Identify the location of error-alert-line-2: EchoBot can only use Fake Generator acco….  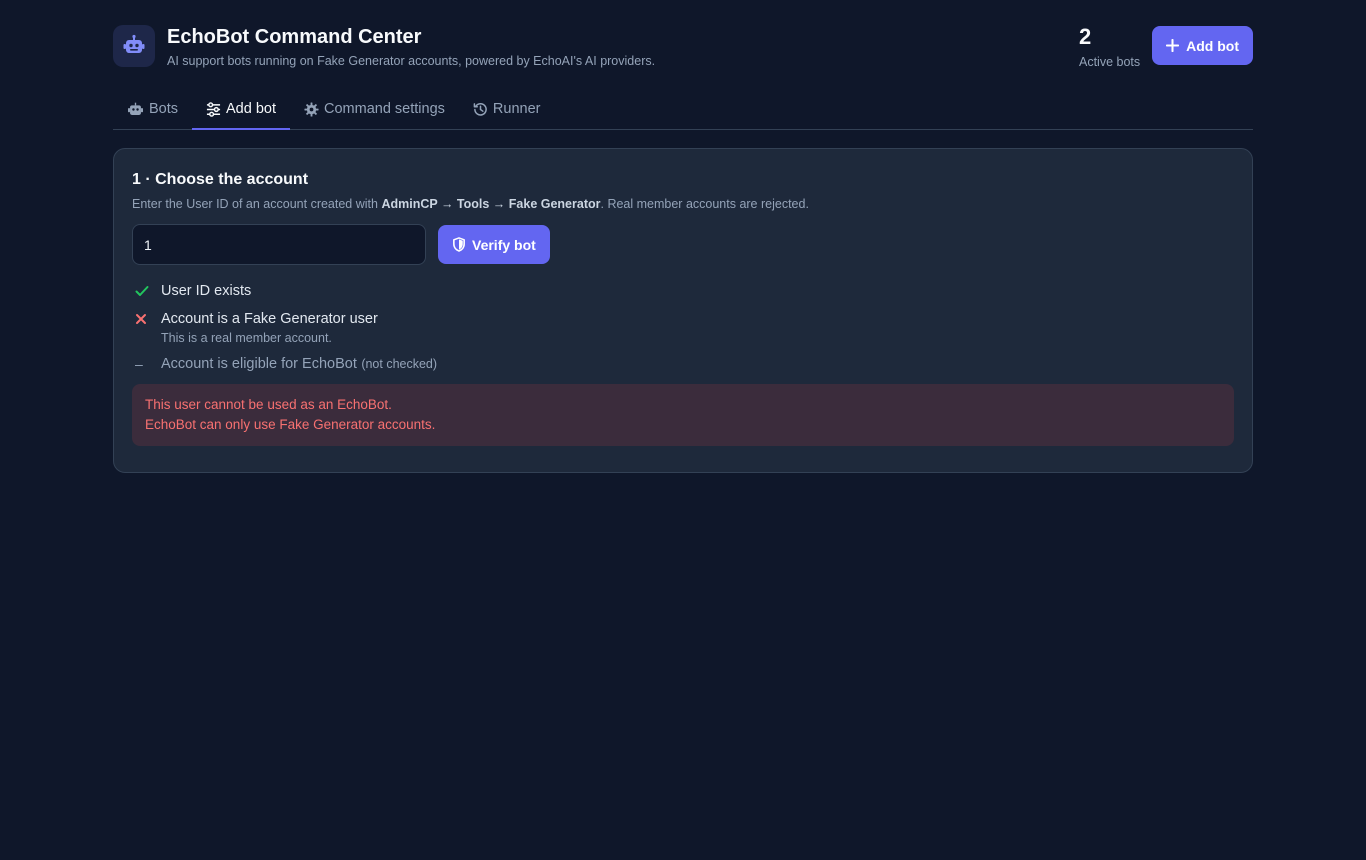
(290, 424).